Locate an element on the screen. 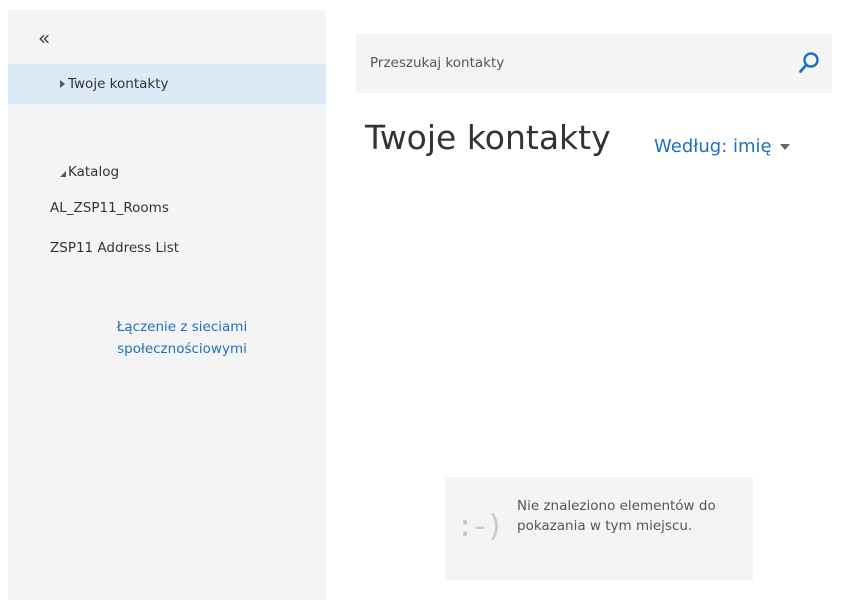  sidebar-item-label: Twoje kontakty is located at coordinates (118, 84).